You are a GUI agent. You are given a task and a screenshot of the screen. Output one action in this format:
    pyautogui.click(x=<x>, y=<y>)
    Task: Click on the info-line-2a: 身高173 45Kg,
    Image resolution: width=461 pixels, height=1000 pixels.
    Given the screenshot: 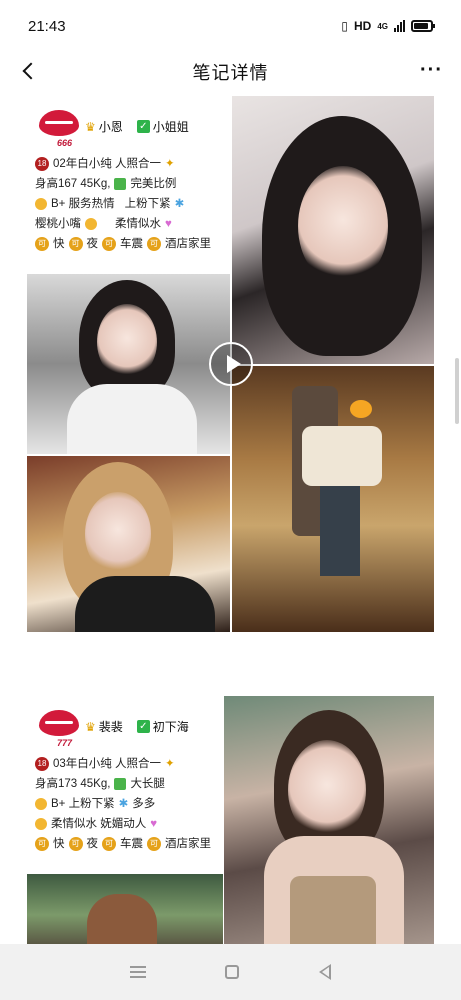 What is the action you would take?
    pyautogui.click(x=73, y=784)
    